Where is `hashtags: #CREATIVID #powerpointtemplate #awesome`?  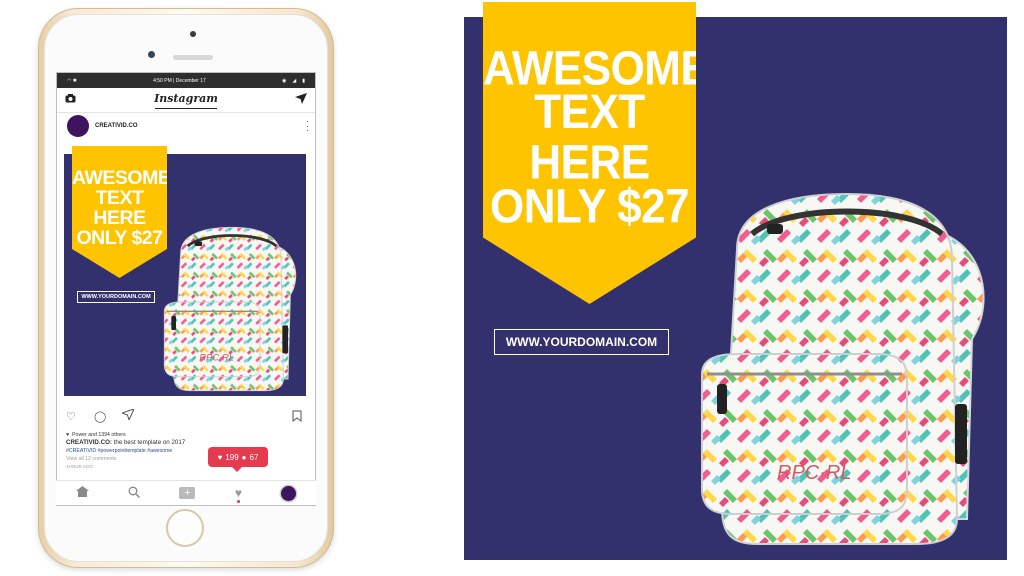
hashtags: #CREATIVID #powerpointtemplate #awesome is located at coordinates (186, 451).